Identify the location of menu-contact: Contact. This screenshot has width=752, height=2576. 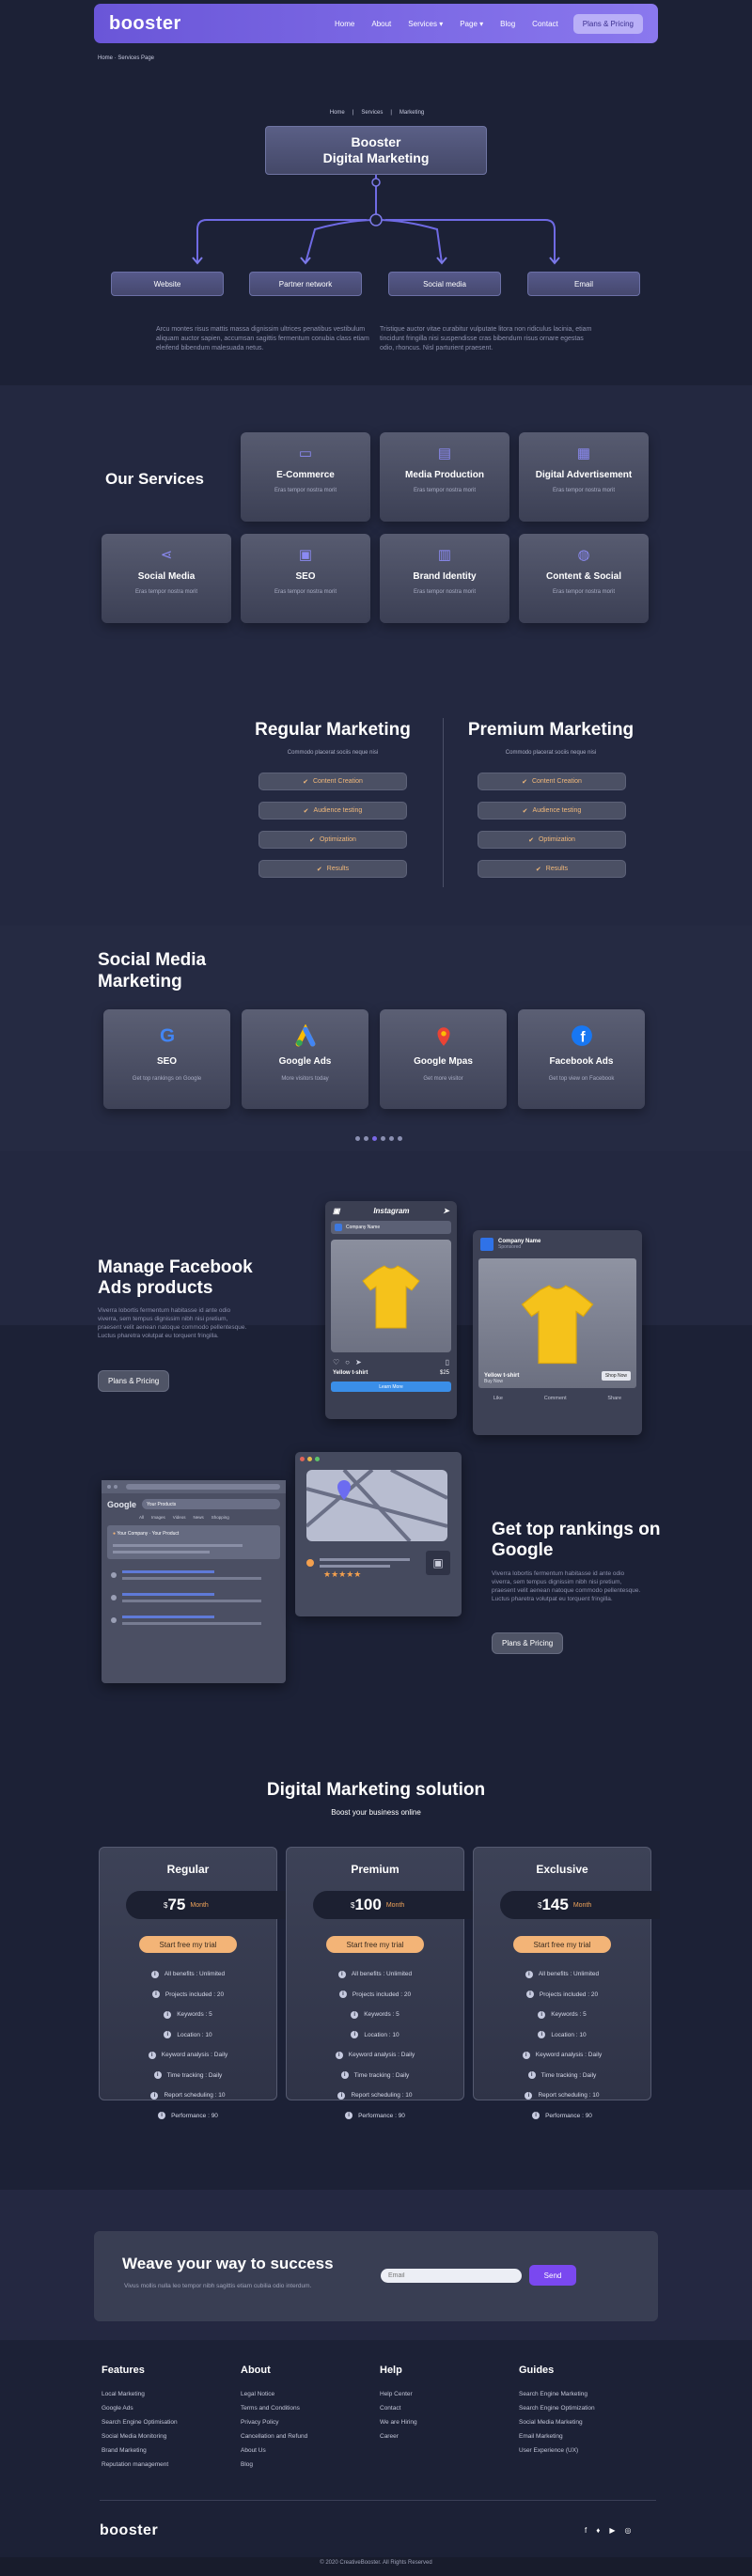
(545, 24).